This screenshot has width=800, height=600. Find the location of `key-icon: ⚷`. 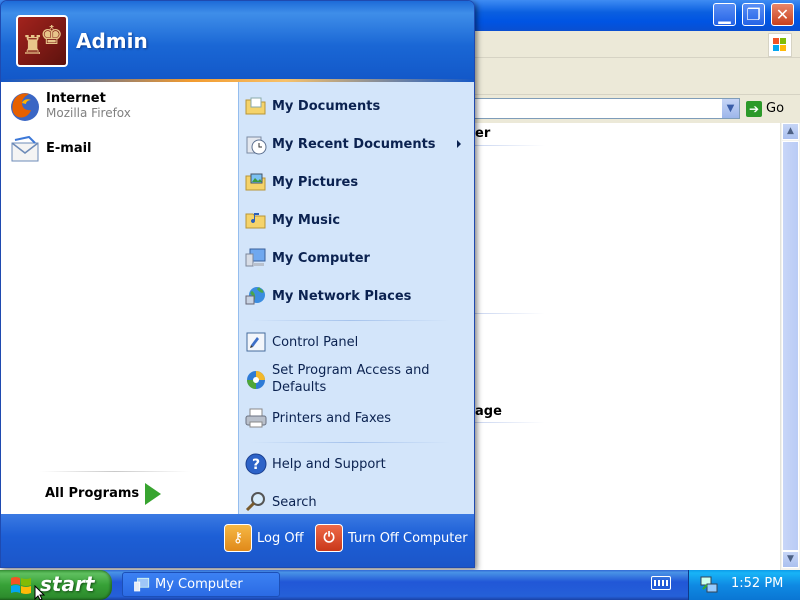

key-icon: ⚷ is located at coordinates (238, 538).